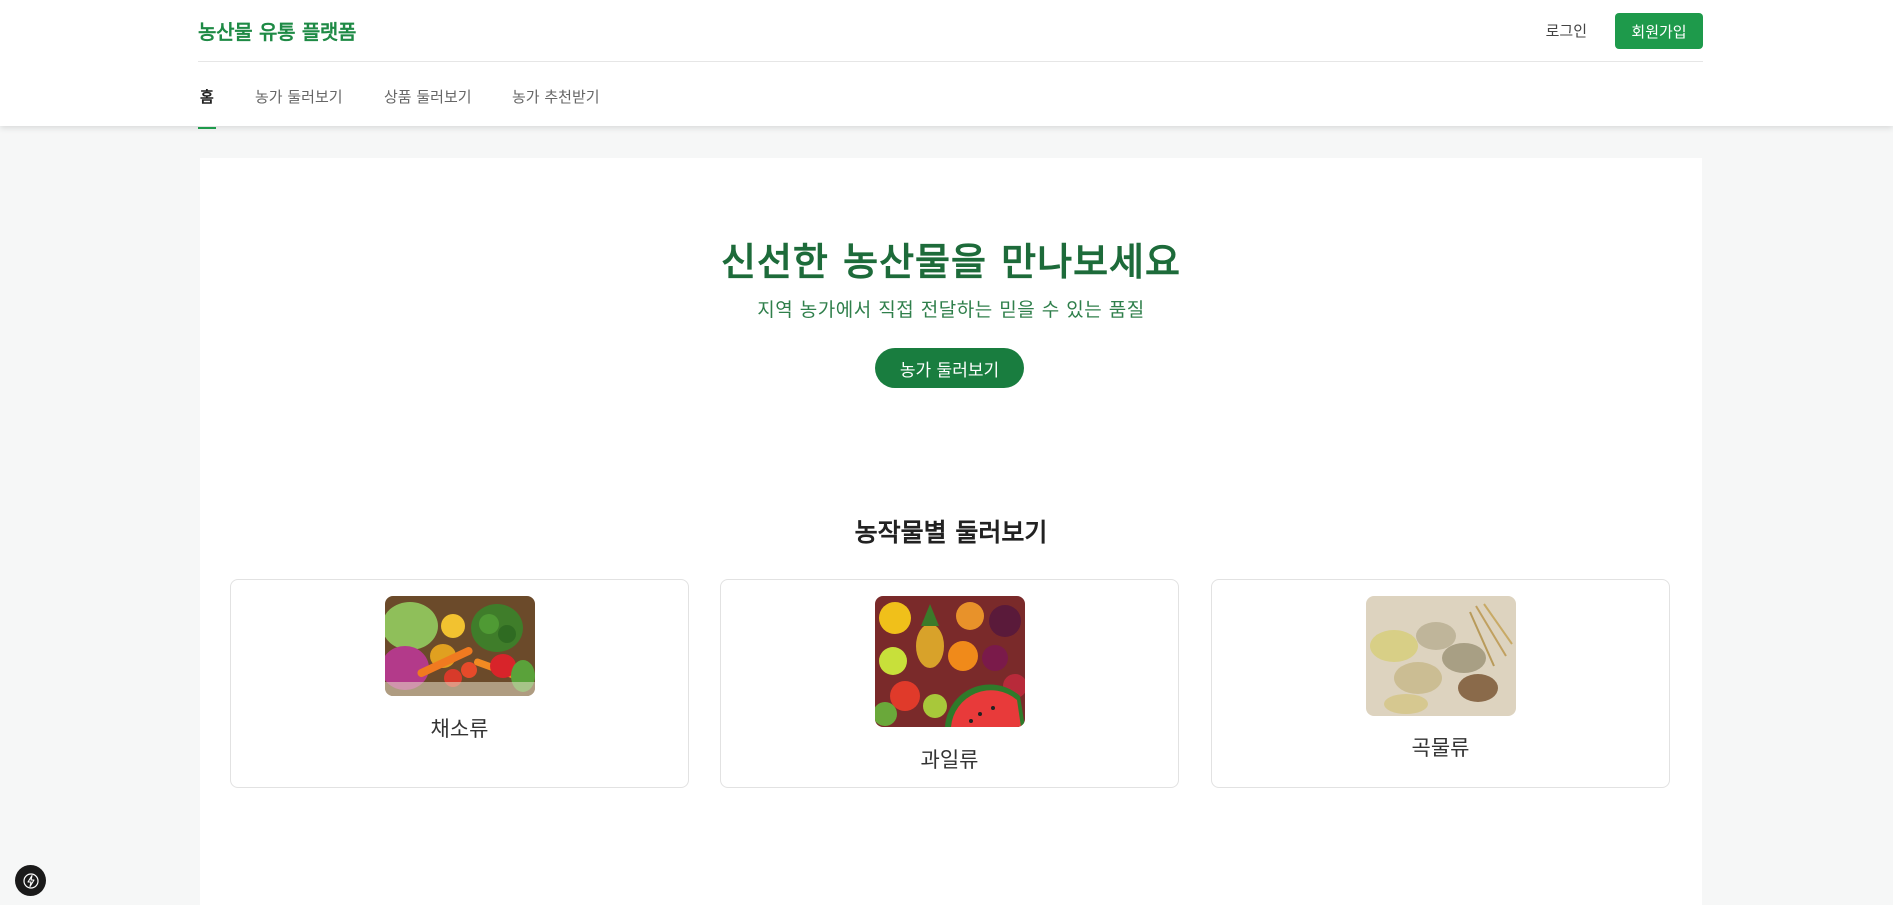 The height and width of the screenshot is (905, 1893). What do you see at coordinates (1440, 748) in the screenshot?
I see `category-label-grains: 곡물류` at bounding box center [1440, 748].